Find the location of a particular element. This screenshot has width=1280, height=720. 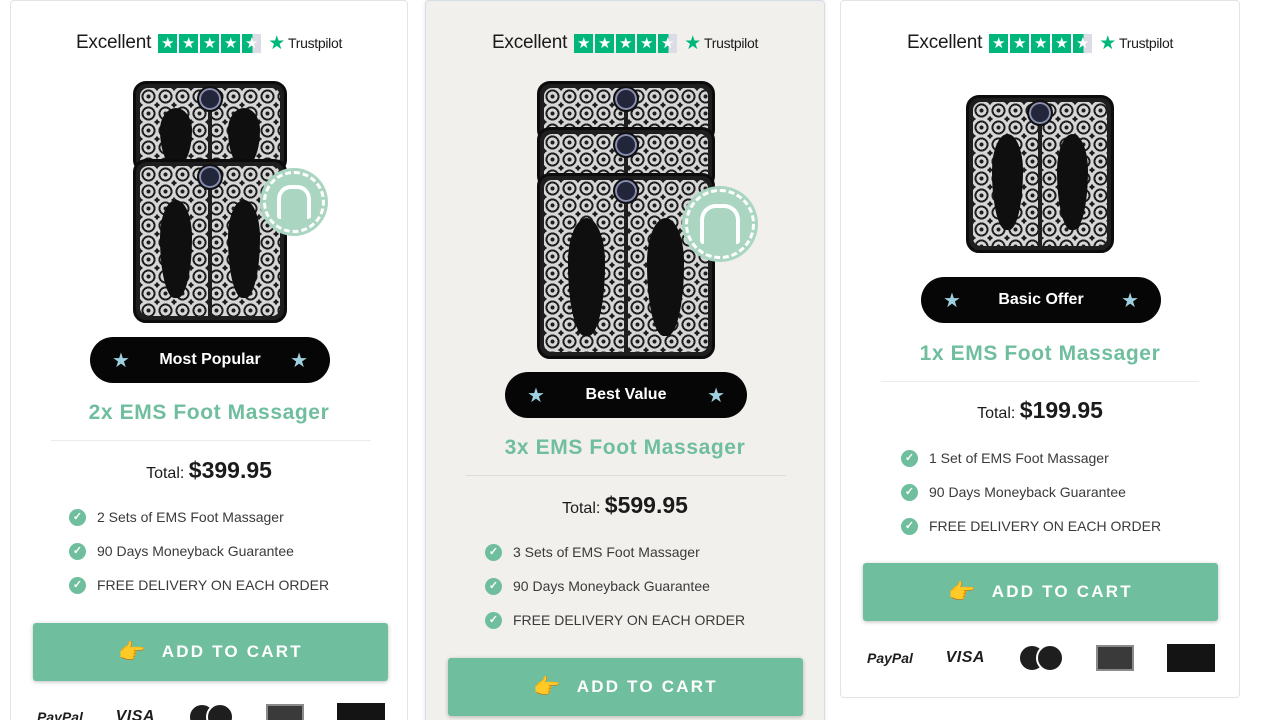

feature-text: 1 Set of EMS Foot Massager is located at coordinates (1019, 458).